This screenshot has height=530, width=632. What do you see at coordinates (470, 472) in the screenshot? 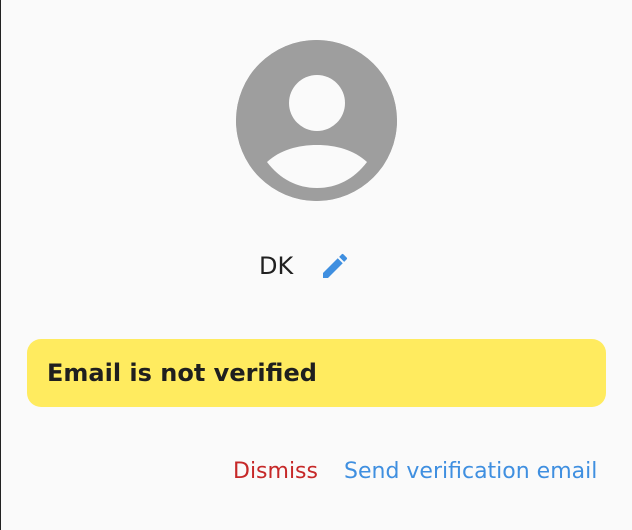
I see `send-verification-email-button: Send verification email` at bounding box center [470, 472].